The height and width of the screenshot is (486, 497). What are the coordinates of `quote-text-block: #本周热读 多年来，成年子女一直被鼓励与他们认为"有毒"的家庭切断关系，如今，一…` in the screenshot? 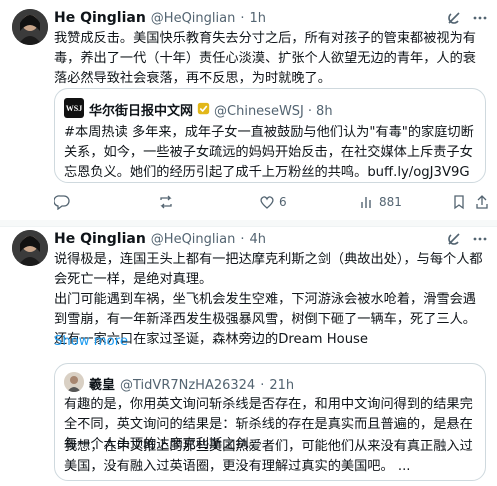 It's located at (271, 153).